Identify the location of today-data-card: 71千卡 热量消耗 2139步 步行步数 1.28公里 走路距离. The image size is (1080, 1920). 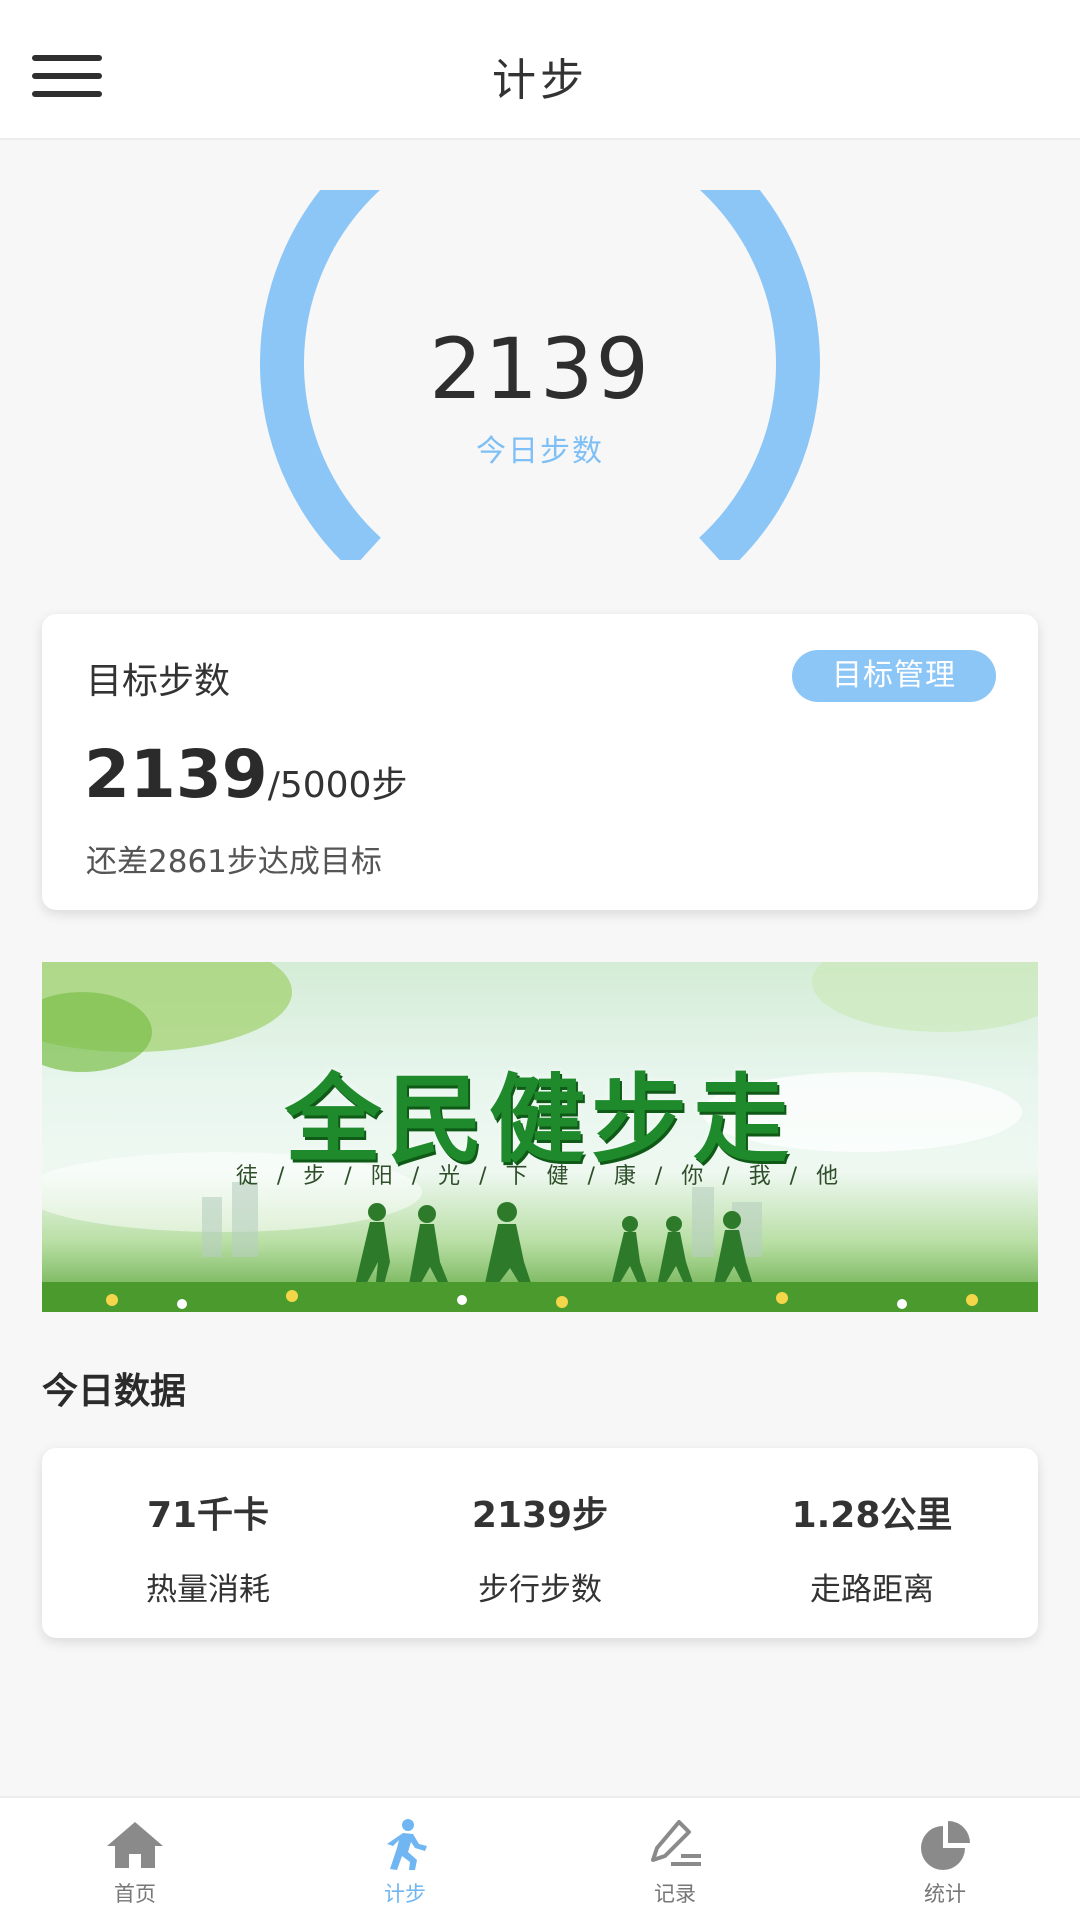
(540, 1543).